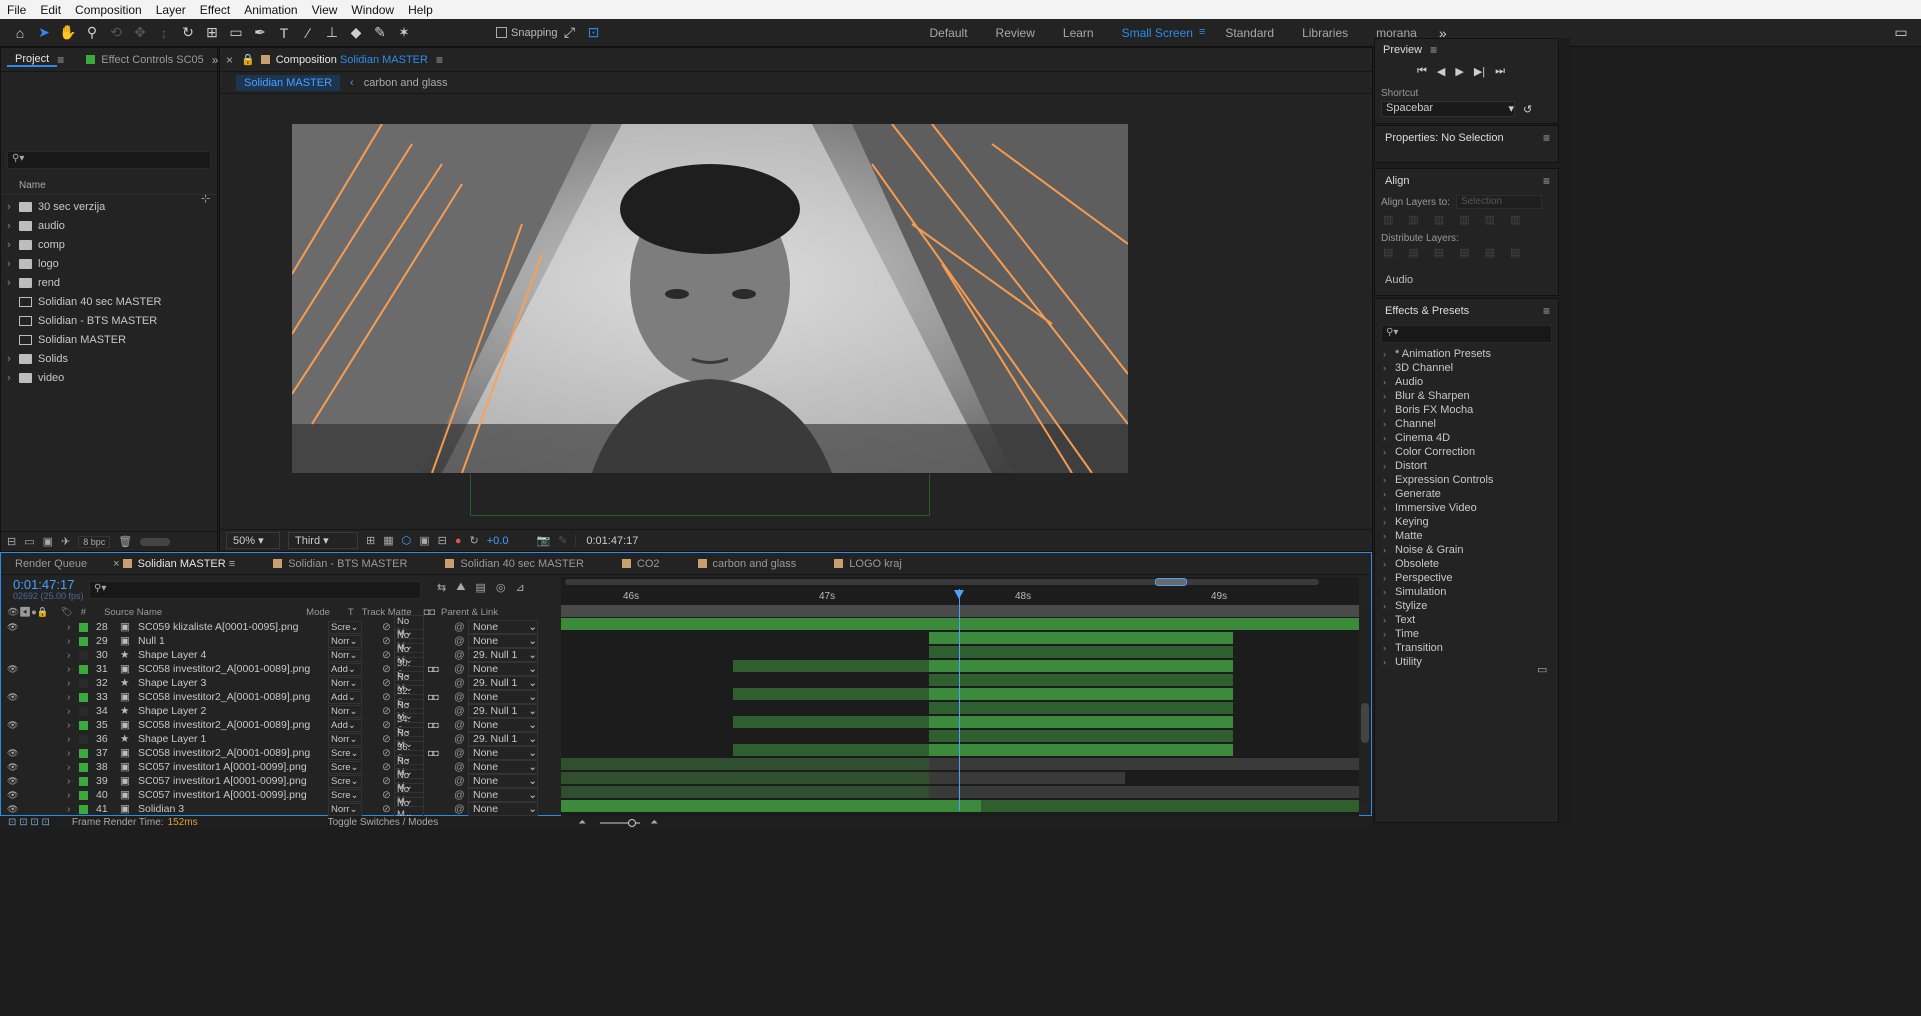  What do you see at coordinates (519, 587) in the screenshot?
I see `graph-editor-icon: ⊿` at bounding box center [519, 587].